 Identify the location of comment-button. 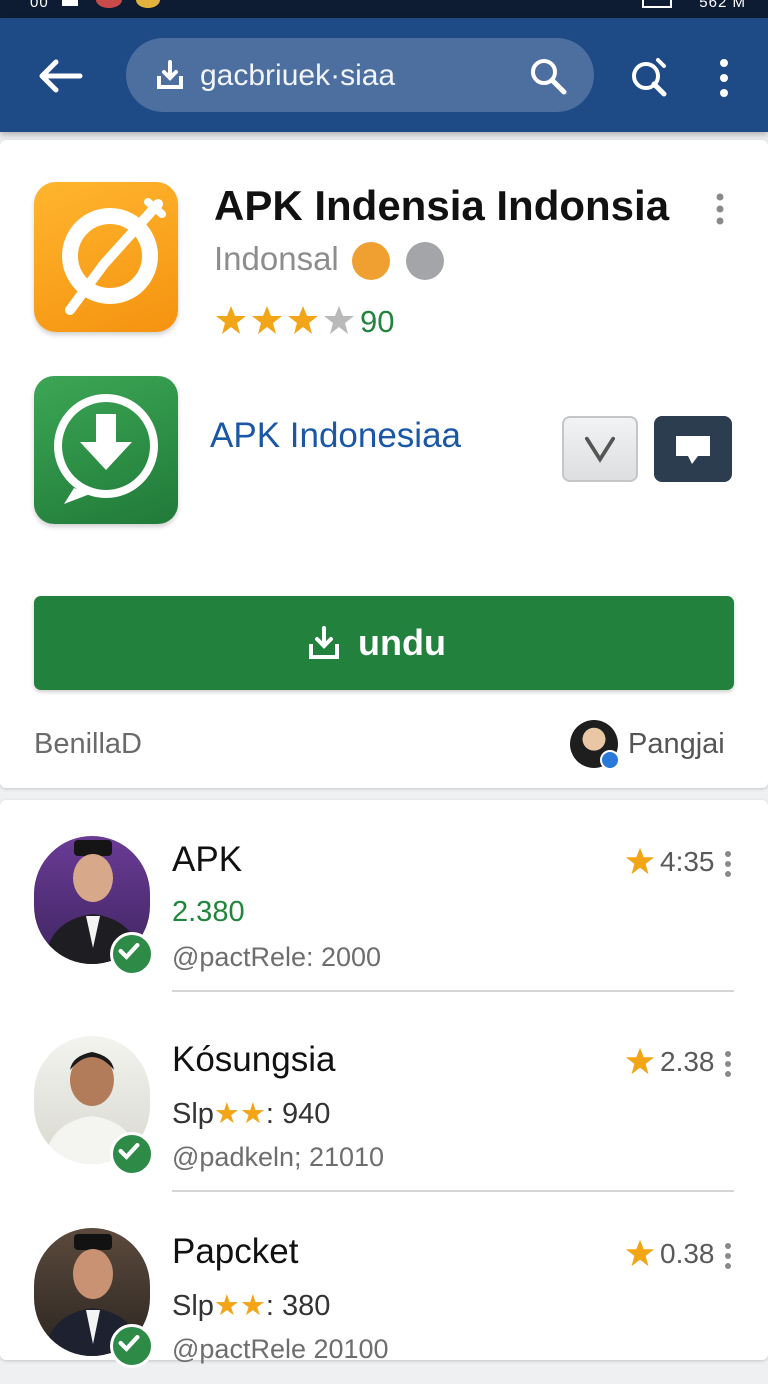
(693, 449).